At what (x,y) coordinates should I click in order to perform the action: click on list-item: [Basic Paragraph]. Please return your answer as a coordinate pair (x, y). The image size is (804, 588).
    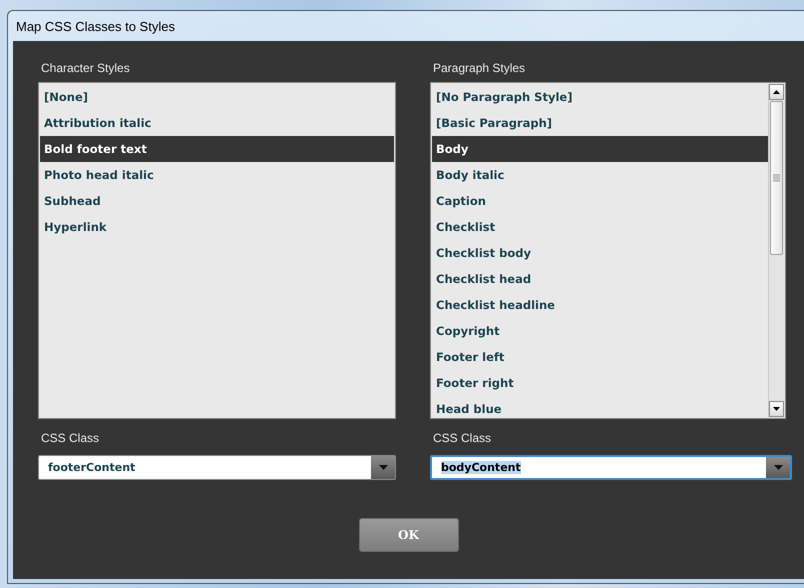
    Looking at the image, I should click on (600, 123).